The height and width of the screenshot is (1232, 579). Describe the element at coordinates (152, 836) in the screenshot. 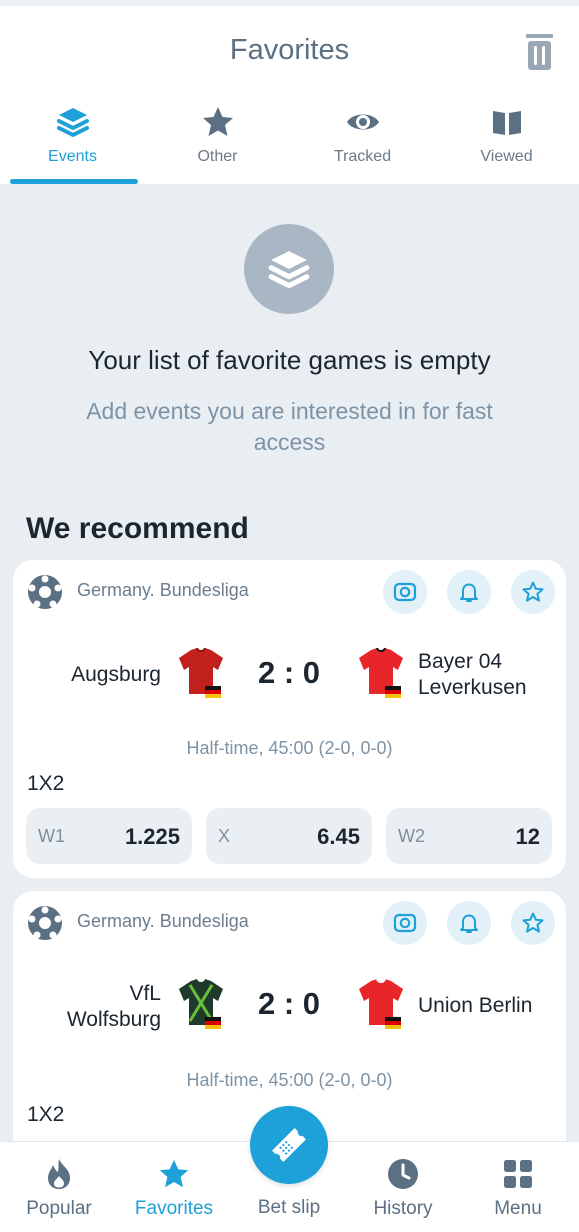

I see `odds-value: 1.225` at that location.